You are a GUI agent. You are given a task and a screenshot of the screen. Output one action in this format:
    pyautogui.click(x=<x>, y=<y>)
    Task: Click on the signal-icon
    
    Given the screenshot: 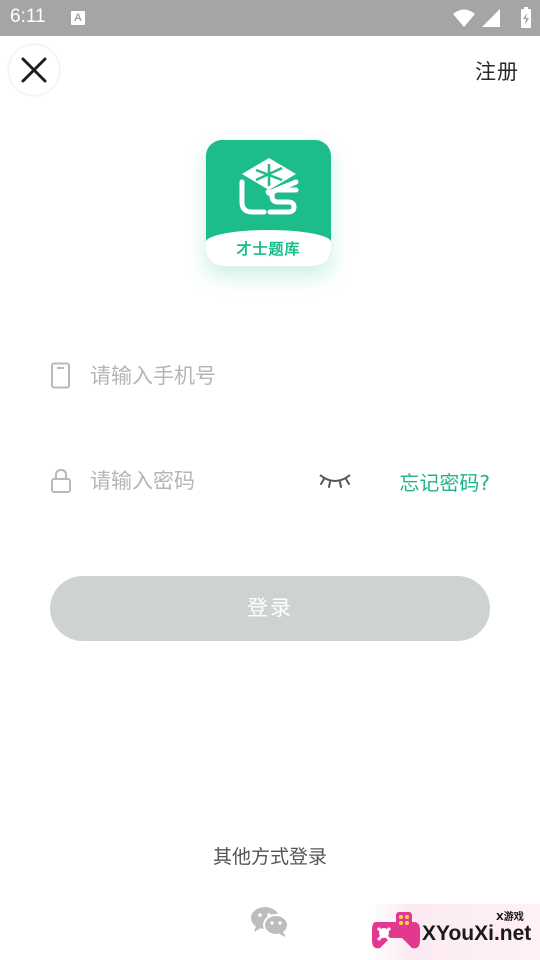 What is the action you would take?
    pyautogui.click(x=491, y=18)
    